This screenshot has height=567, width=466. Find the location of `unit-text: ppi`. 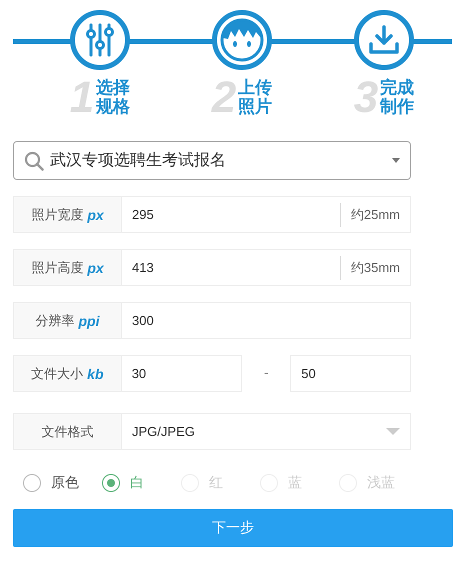

unit-text: ppi is located at coordinates (89, 320).